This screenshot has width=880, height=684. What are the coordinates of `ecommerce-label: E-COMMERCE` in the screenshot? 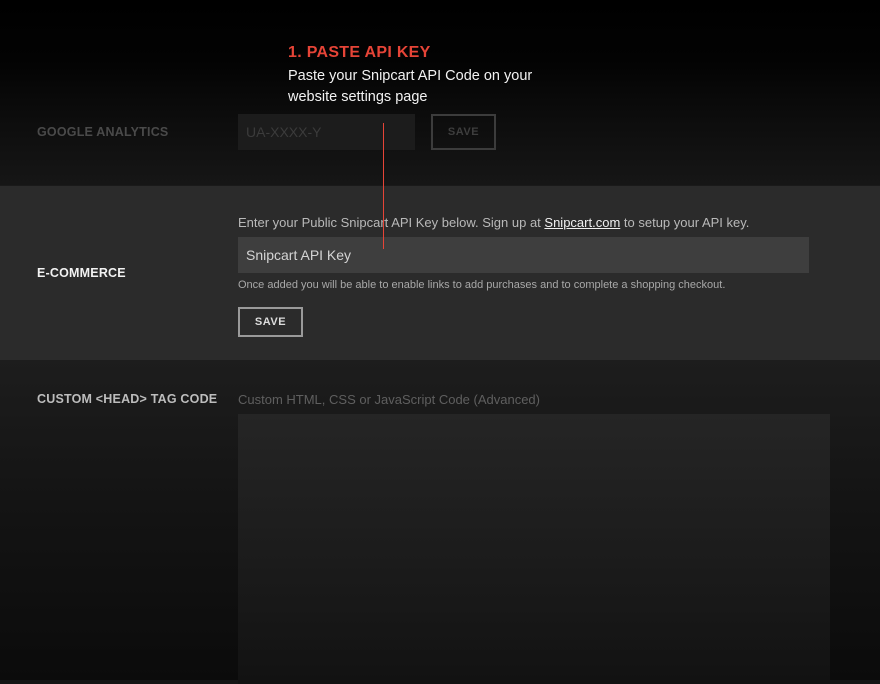 It's located at (81, 273).